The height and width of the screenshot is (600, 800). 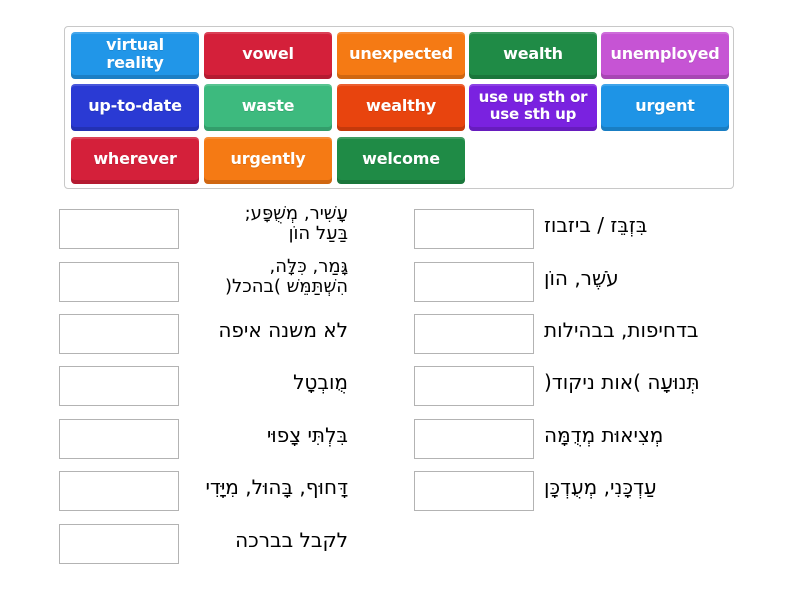 What do you see at coordinates (604, 435) in the screenshot?
I see `clue-right-5: מְצִיאוּת מְדֻמָּה` at bounding box center [604, 435].